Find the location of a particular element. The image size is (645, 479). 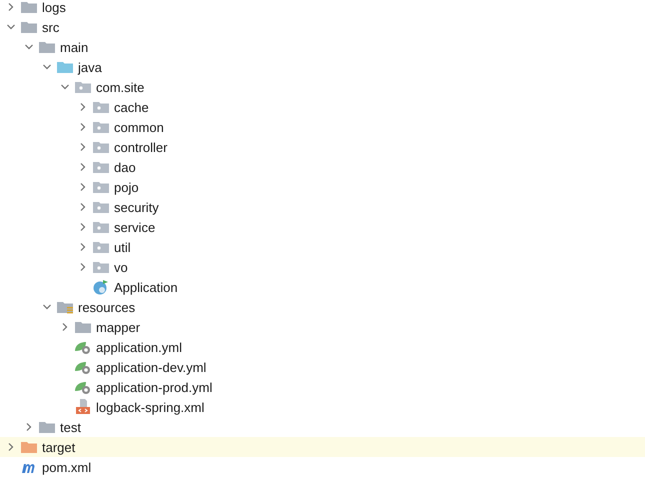

tree-item-label: Application is located at coordinates (146, 287).